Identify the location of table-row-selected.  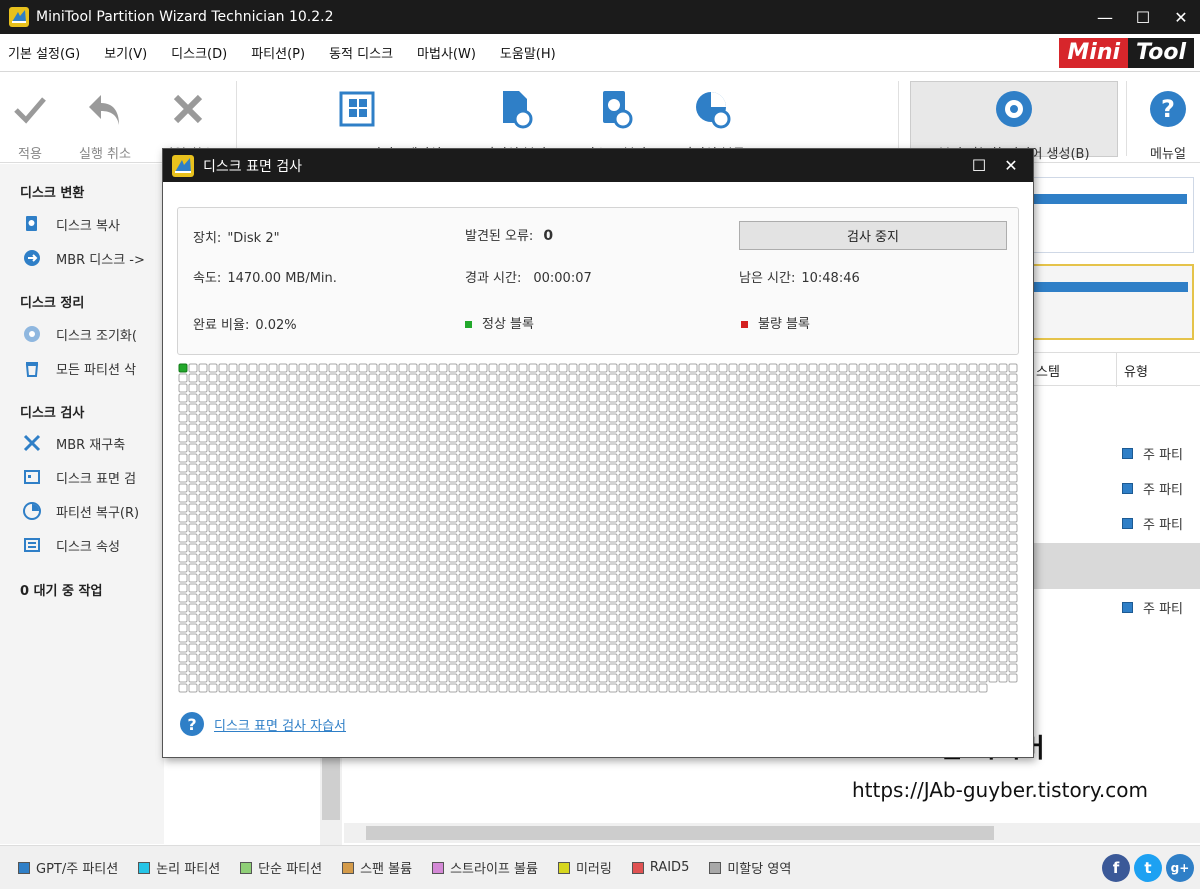
(1116, 566).